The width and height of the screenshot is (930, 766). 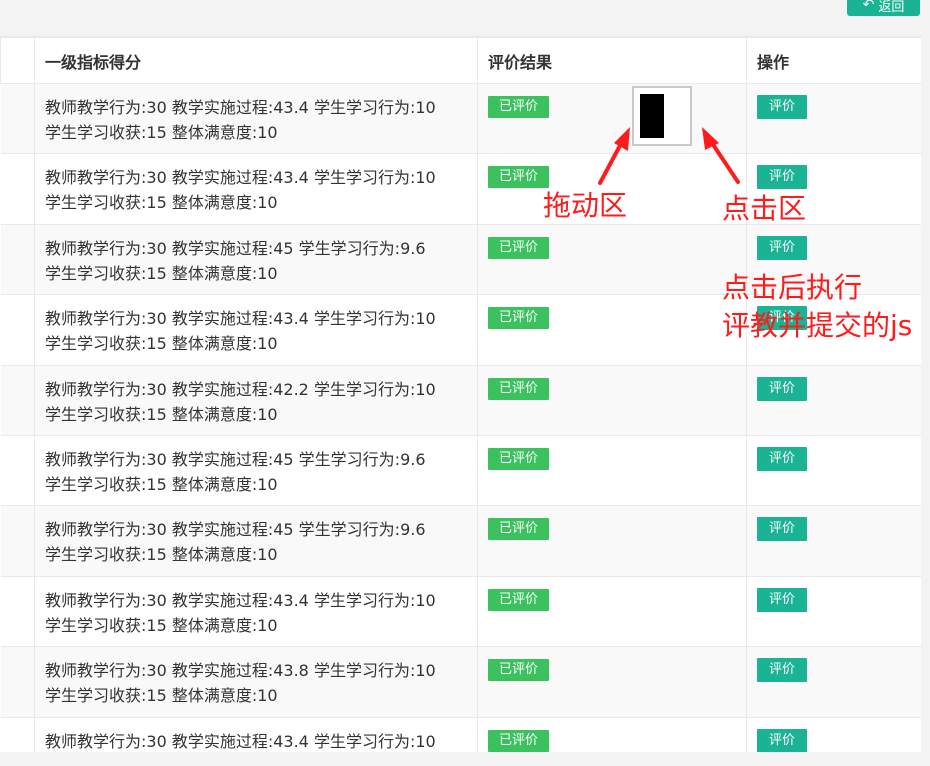 I want to click on drag-zone-label: 拖动区, so click(x=585, y=205).